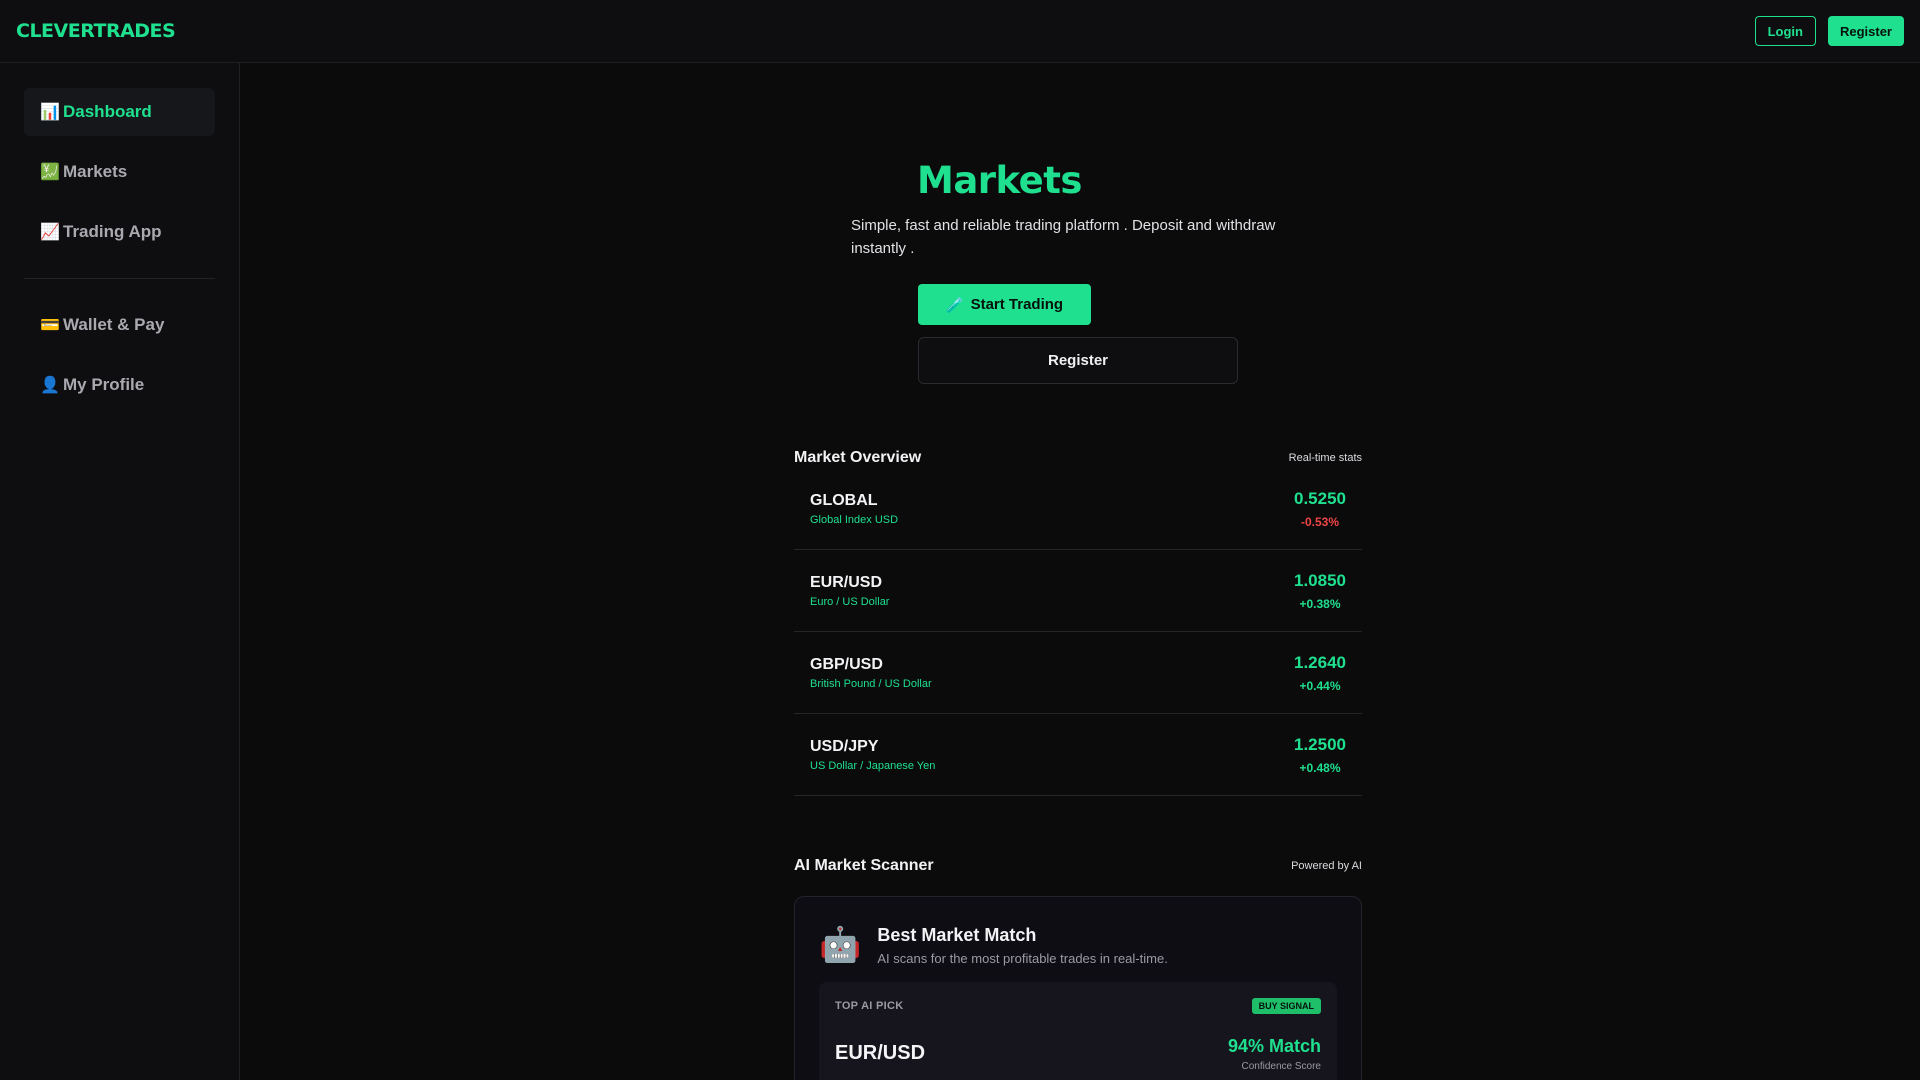  What do you see at coordinates (104, 384) in the screenshot?
I see `sidebar-item-label: My Profile` at bounding box center [104, 384].